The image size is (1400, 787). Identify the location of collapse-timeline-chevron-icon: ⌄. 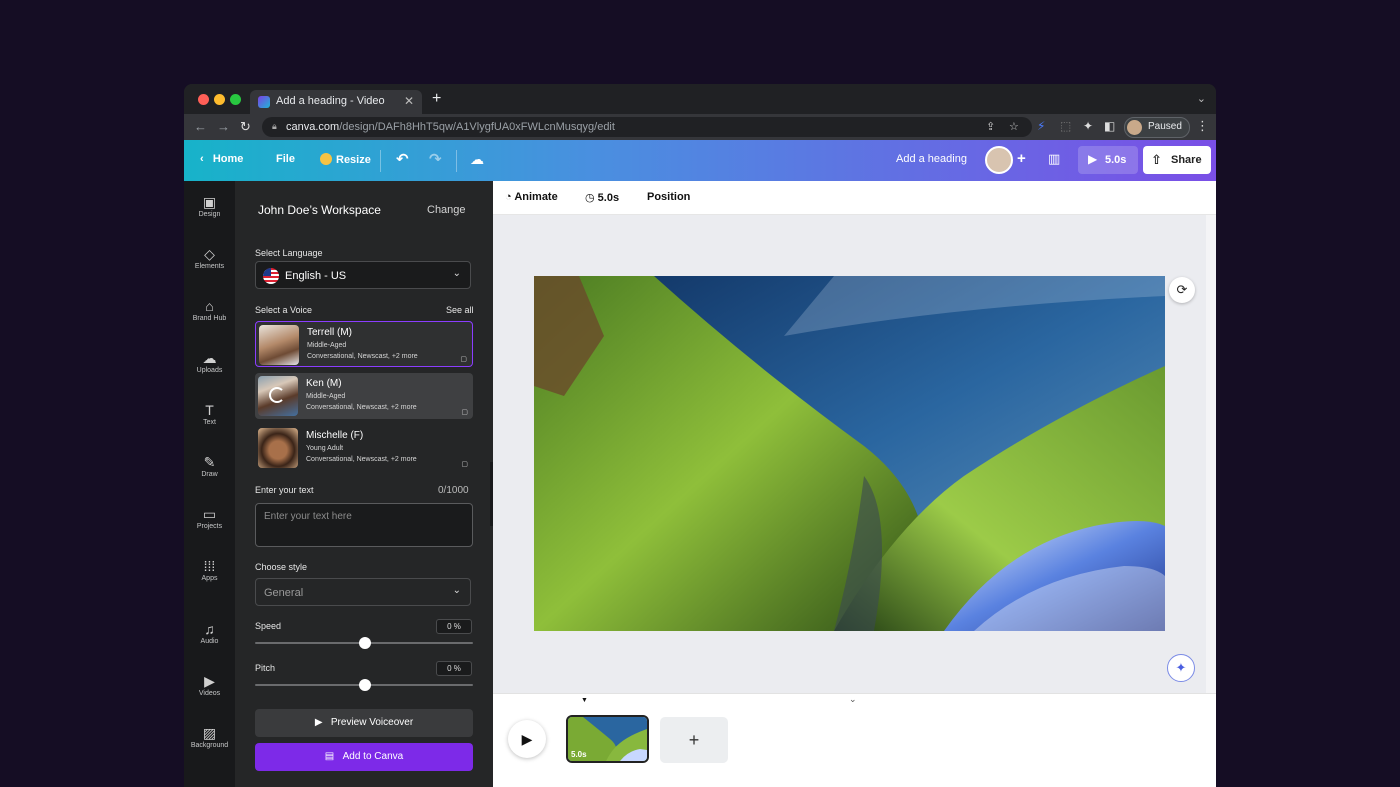
(853, 699).